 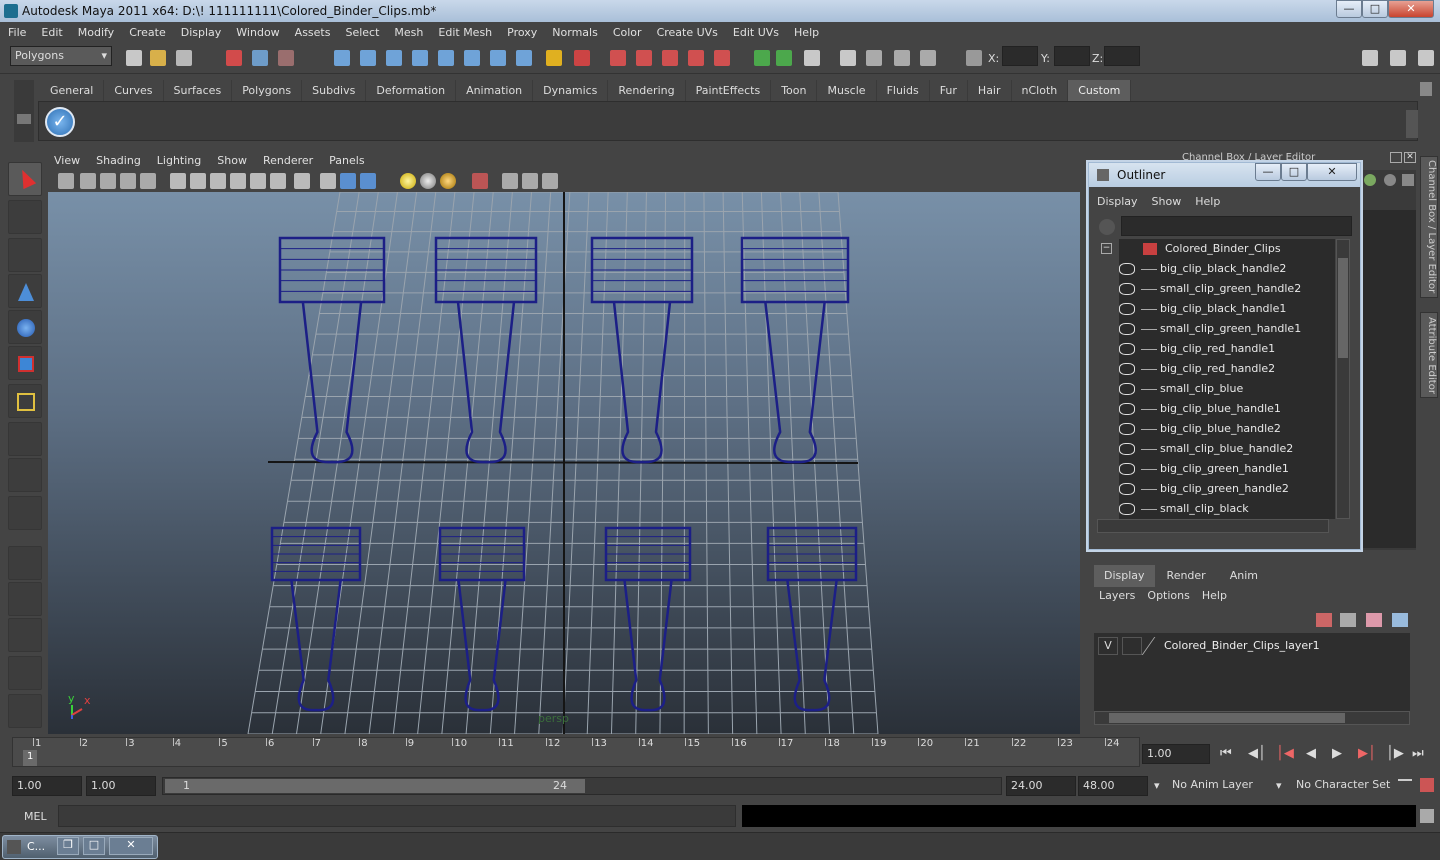 What do you see at coordinates (201, 32) in the screenshot?
I see `menu-display: Display` at bounding box center [201, 32].